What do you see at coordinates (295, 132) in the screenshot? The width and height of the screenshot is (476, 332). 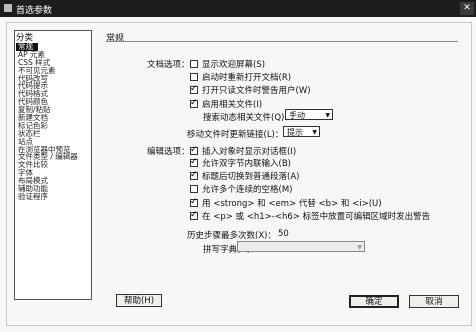 I see `select-value: 提示` at bounding box center [295, 132].